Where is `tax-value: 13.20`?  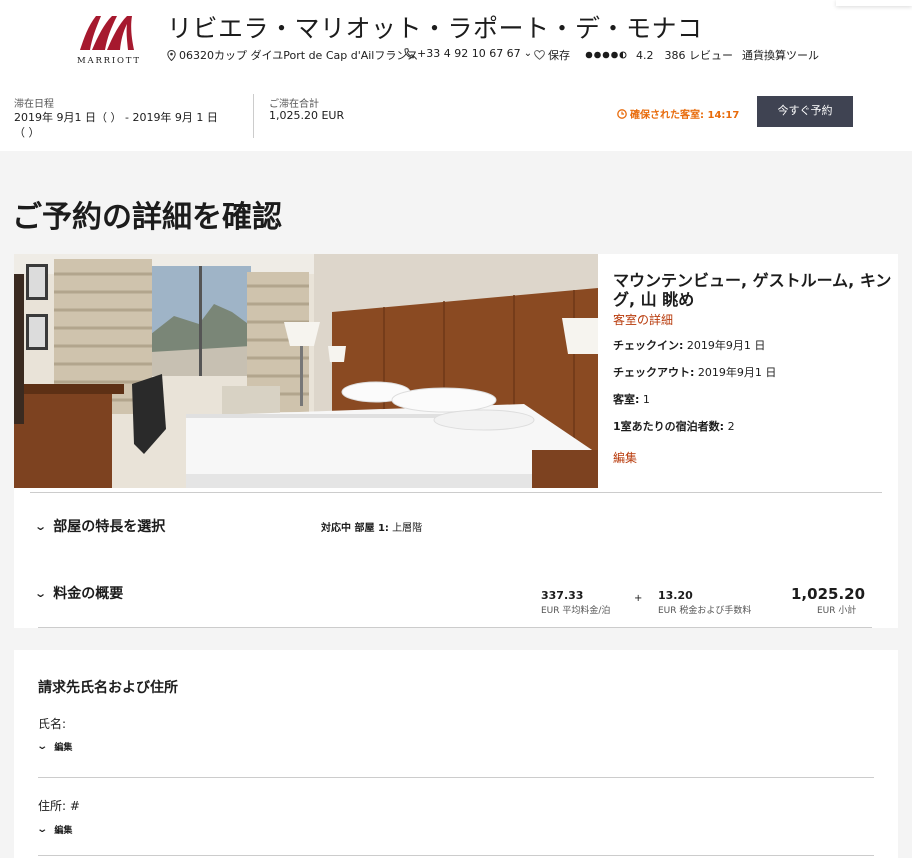 tax-value: 13.20 is located at coordinates (675, 595).